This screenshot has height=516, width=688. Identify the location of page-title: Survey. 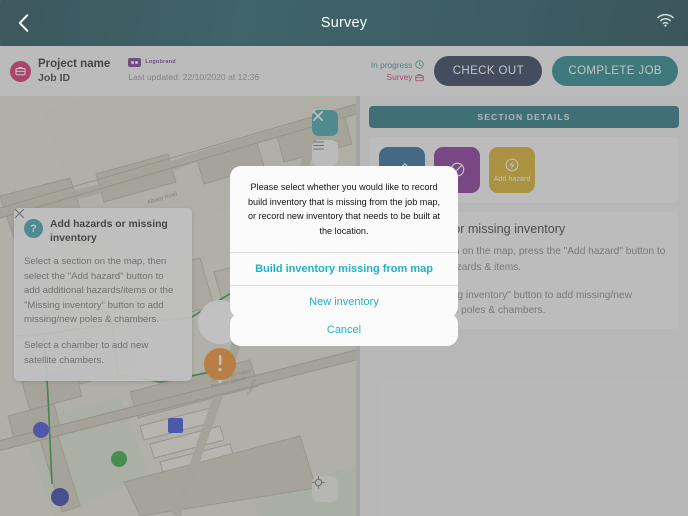
(344, 23).